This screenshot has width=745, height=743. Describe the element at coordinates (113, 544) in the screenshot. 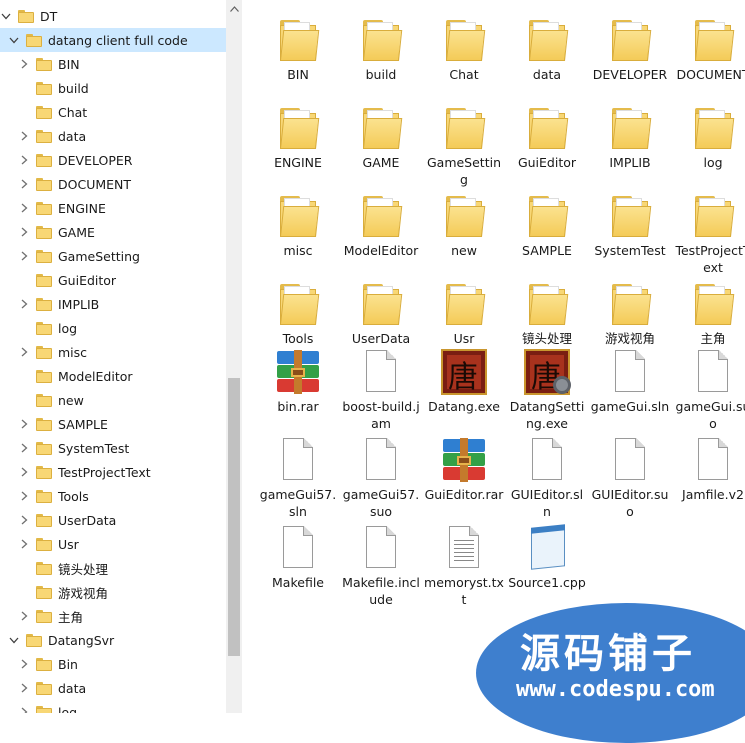

I see `tree-item-folder: Usr` at that location.